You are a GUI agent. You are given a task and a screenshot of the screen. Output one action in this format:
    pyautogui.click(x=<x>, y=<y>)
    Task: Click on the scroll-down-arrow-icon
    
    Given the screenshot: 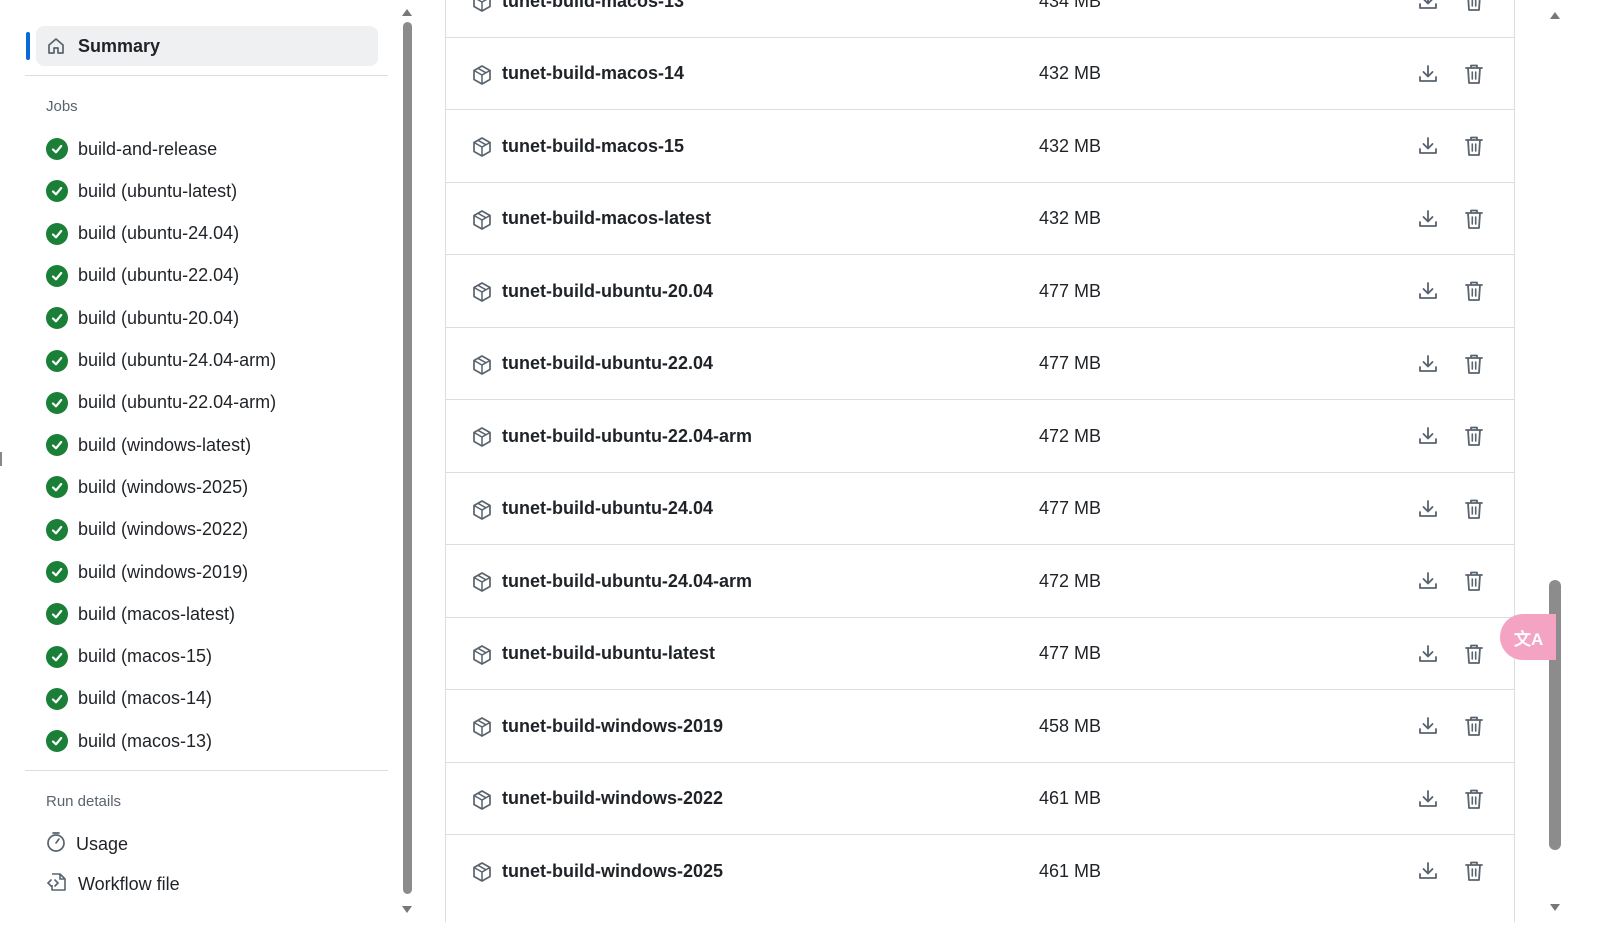 What is the action you would take?
    pyautogui.click(x=407, y=909)
    